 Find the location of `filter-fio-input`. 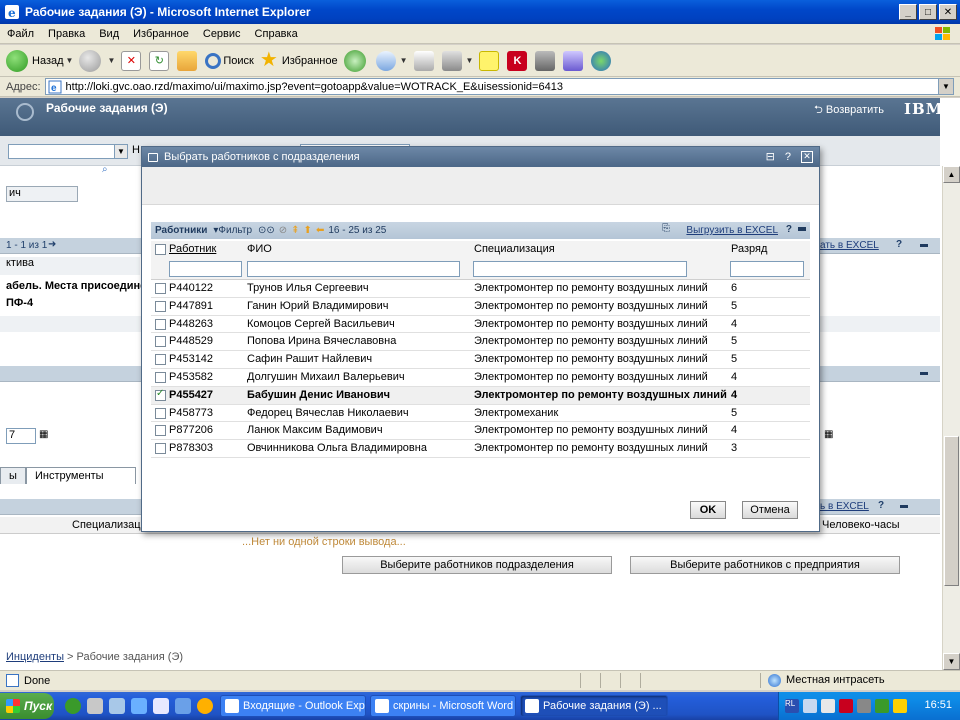

filter-fio-input is located at coordinates (353, 269).